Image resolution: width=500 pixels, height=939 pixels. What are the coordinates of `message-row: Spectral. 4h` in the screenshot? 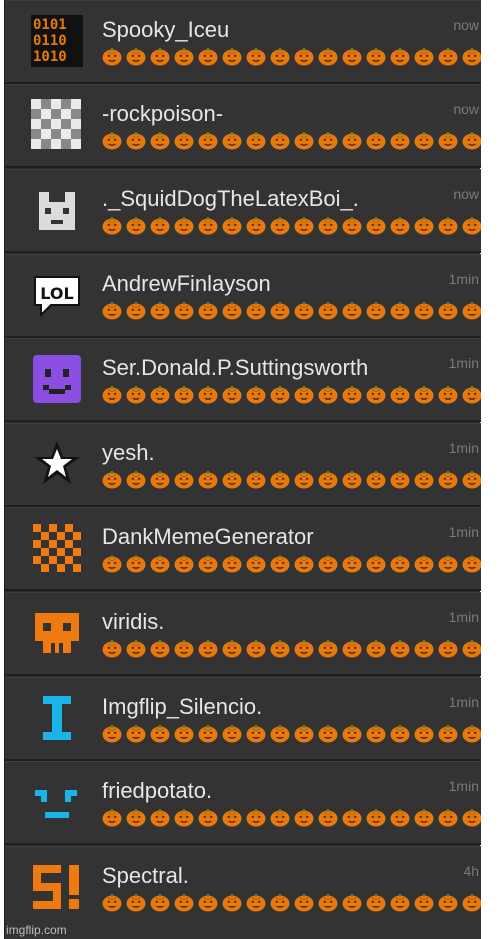 It's located at (243, 892).